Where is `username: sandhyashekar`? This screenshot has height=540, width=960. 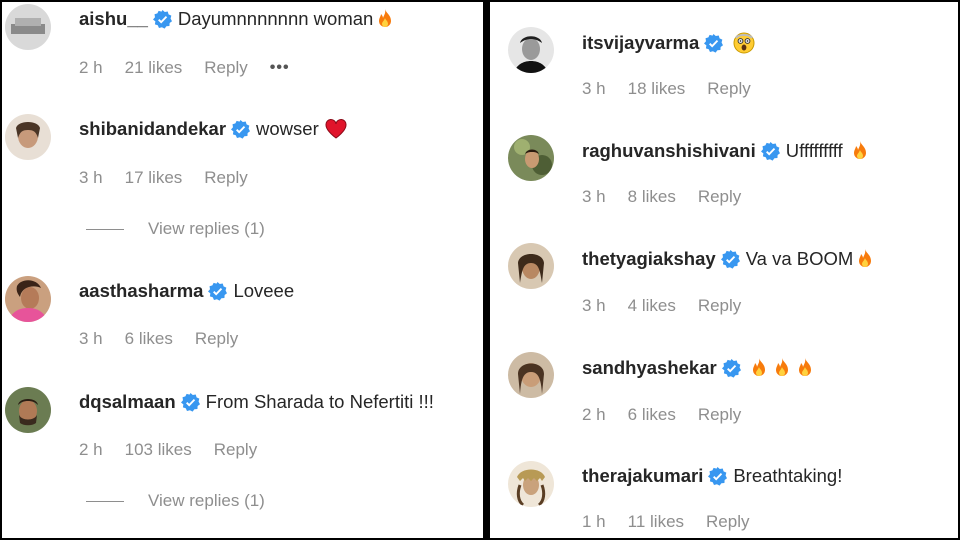
username: sandhyashekar is located at coordinates (649, 368).